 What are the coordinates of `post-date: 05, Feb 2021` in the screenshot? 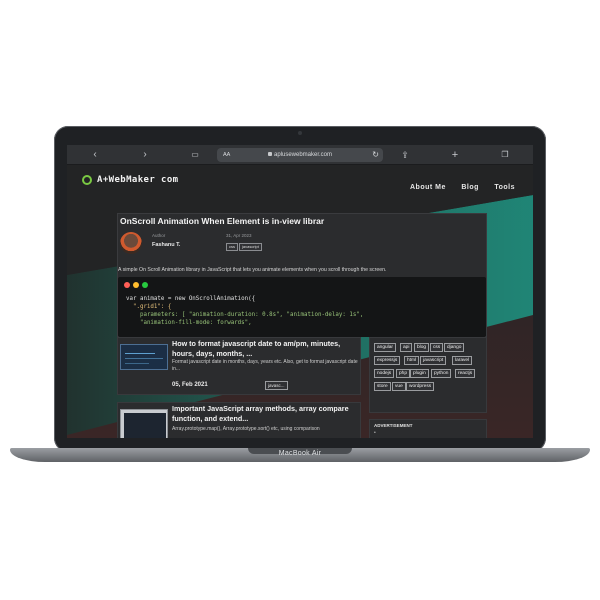 It's located at (190, 385).